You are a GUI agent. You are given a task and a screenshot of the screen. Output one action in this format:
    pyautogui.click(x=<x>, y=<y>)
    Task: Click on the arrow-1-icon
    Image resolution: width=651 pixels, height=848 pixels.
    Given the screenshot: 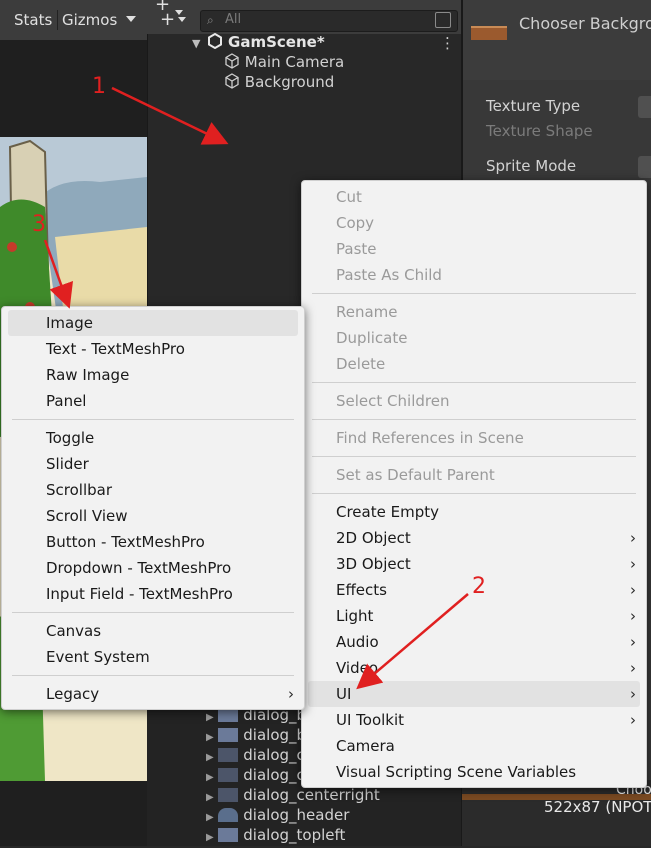 What is the action you would take?
    pyautogui.click(x=170, y=115)
    